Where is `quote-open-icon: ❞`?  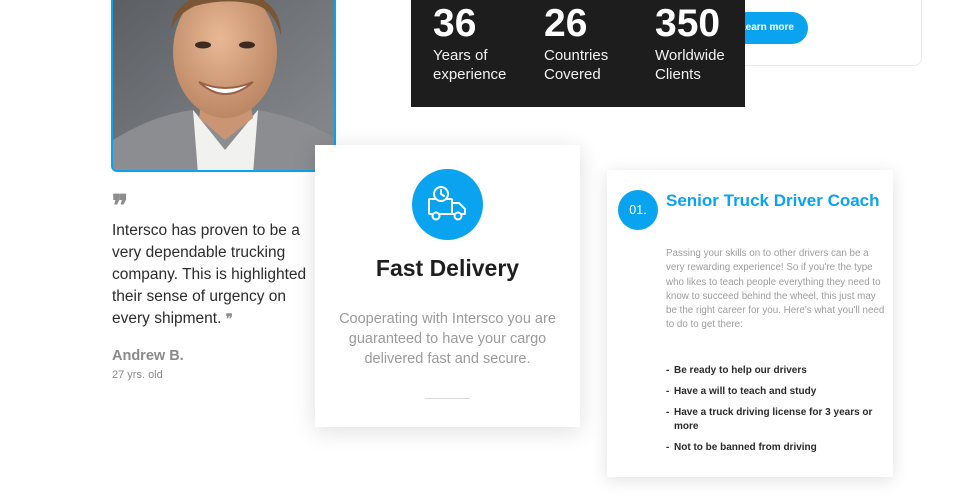
quote-open-icon: ❞ is located at coordinates (120, 206).